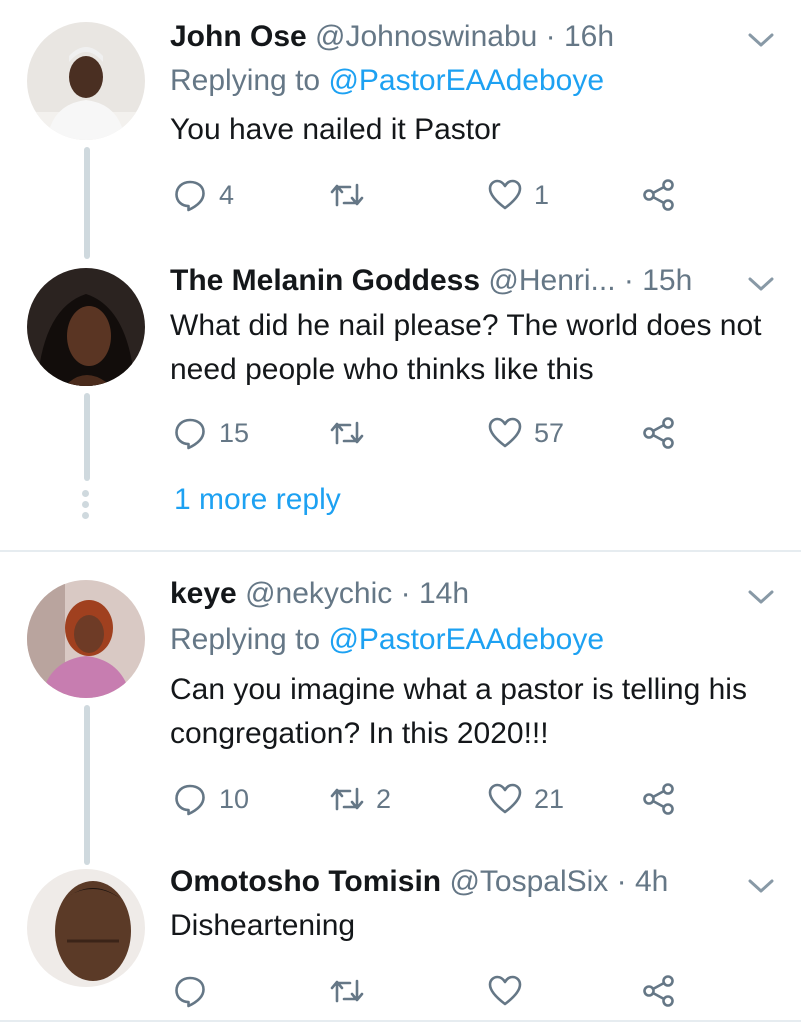 The image size is (801, 1024). What do you see at coordinates (426, 36) in the screenshot?
I see `handle: @Johnoswinabu` at bounding box center [426, 36].